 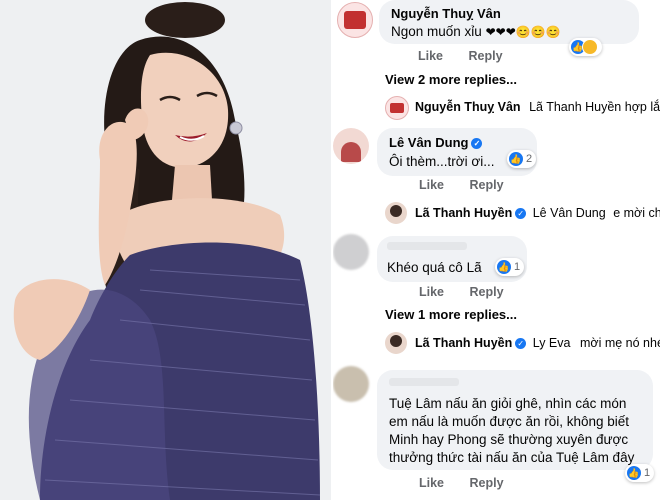 I want to click on reply-preview: Lã Thanh Huyền ✓ Ly Eva mời mẹ nó nhé, so click(x=537, y=343).